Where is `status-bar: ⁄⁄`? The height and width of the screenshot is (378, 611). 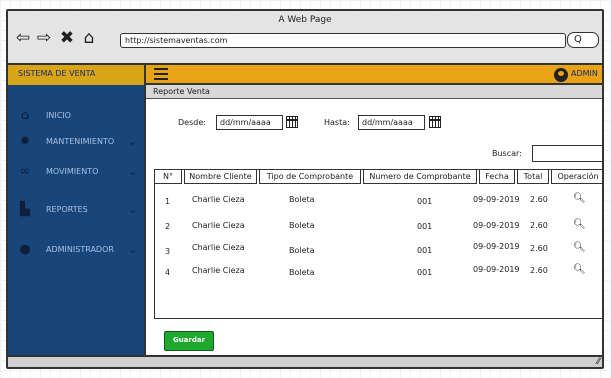
status-bar: ⁄⁄ is located at coordinates (305, 361).